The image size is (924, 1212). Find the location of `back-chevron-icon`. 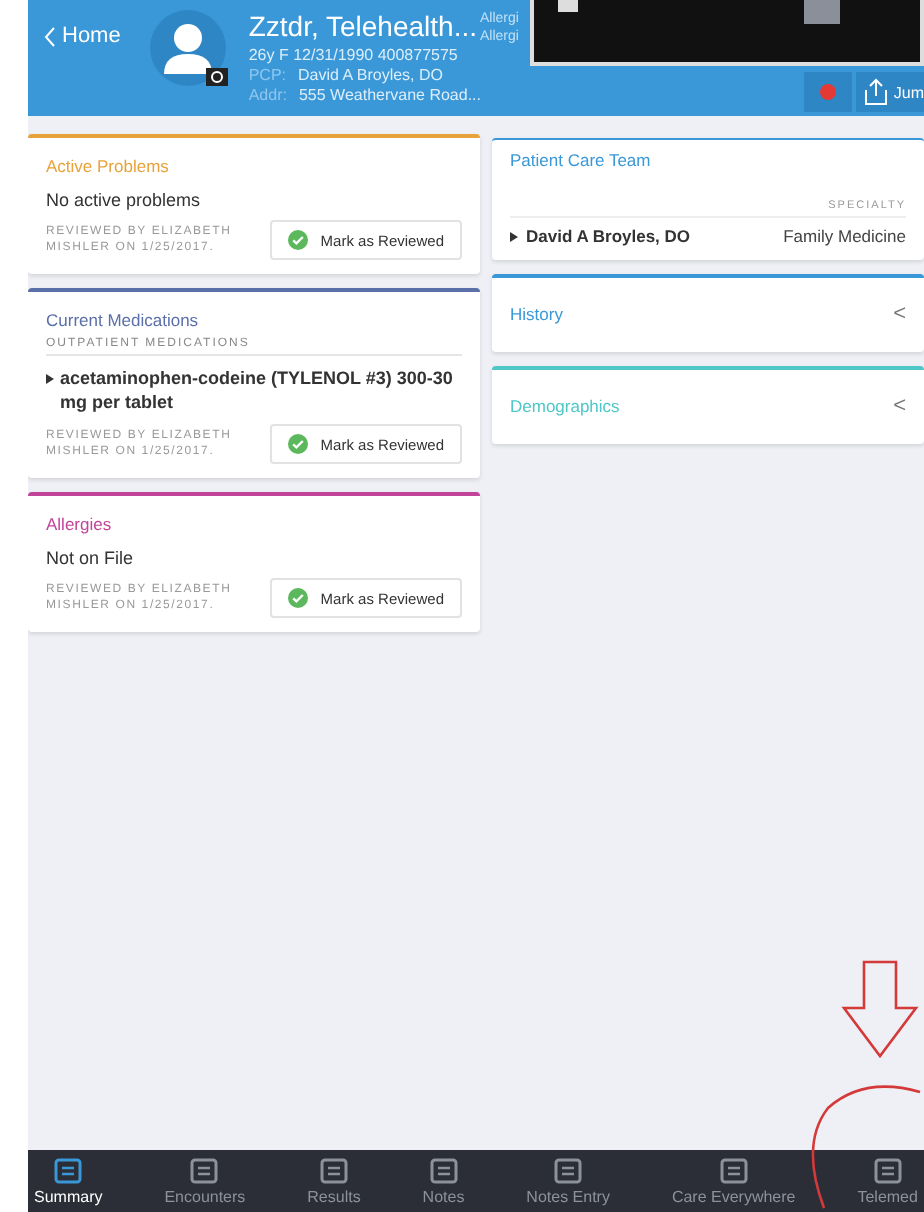

back-chevron-icon is located at coordinates (50, 36).